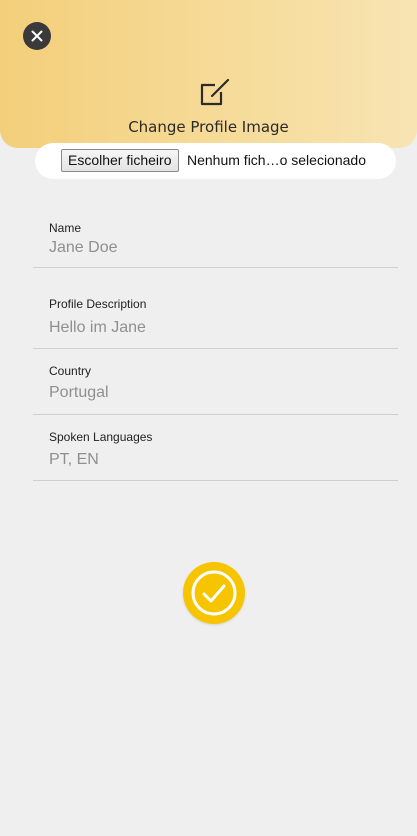  Describe the element at coordinates (120, 160) in the screenshot. I see `choose-file-button: Escolher ficheiro` at that location.